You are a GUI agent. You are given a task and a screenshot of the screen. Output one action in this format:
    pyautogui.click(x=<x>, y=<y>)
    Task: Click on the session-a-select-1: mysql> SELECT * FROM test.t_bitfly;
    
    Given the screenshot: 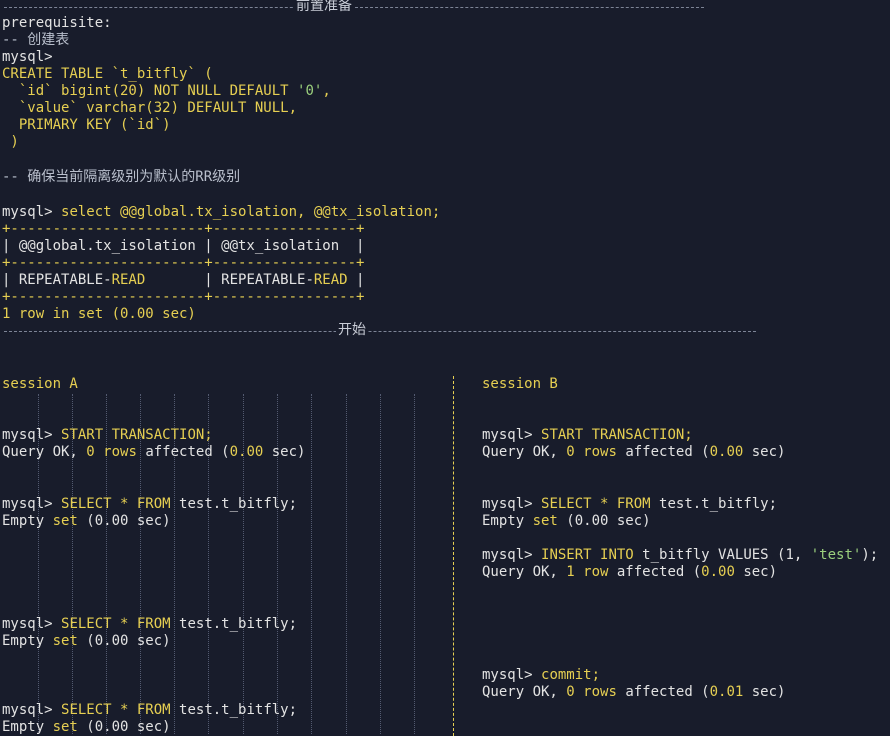 What is the action you would take?
    pyautogui.click(x=150, y=504)
    